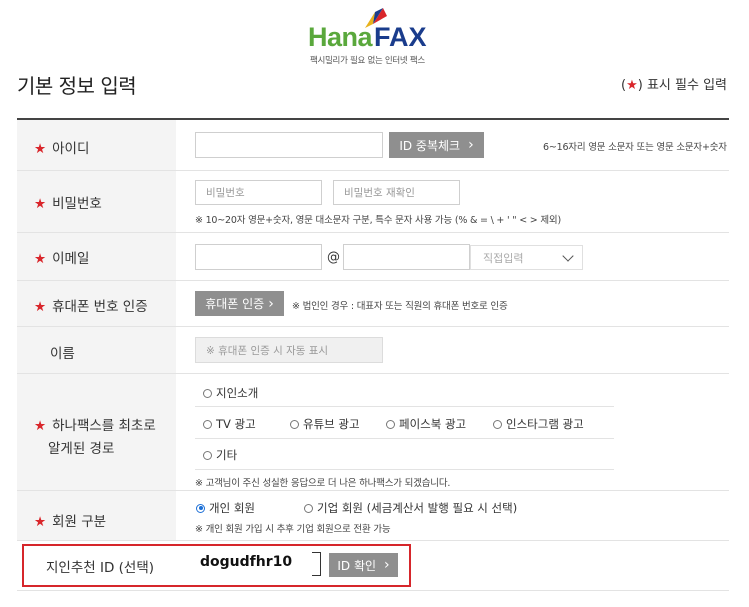  Describe the element at coordinates (538, 424) in the screenshot. I see `source-option-instagram: 인스타그램 광고` at that location.